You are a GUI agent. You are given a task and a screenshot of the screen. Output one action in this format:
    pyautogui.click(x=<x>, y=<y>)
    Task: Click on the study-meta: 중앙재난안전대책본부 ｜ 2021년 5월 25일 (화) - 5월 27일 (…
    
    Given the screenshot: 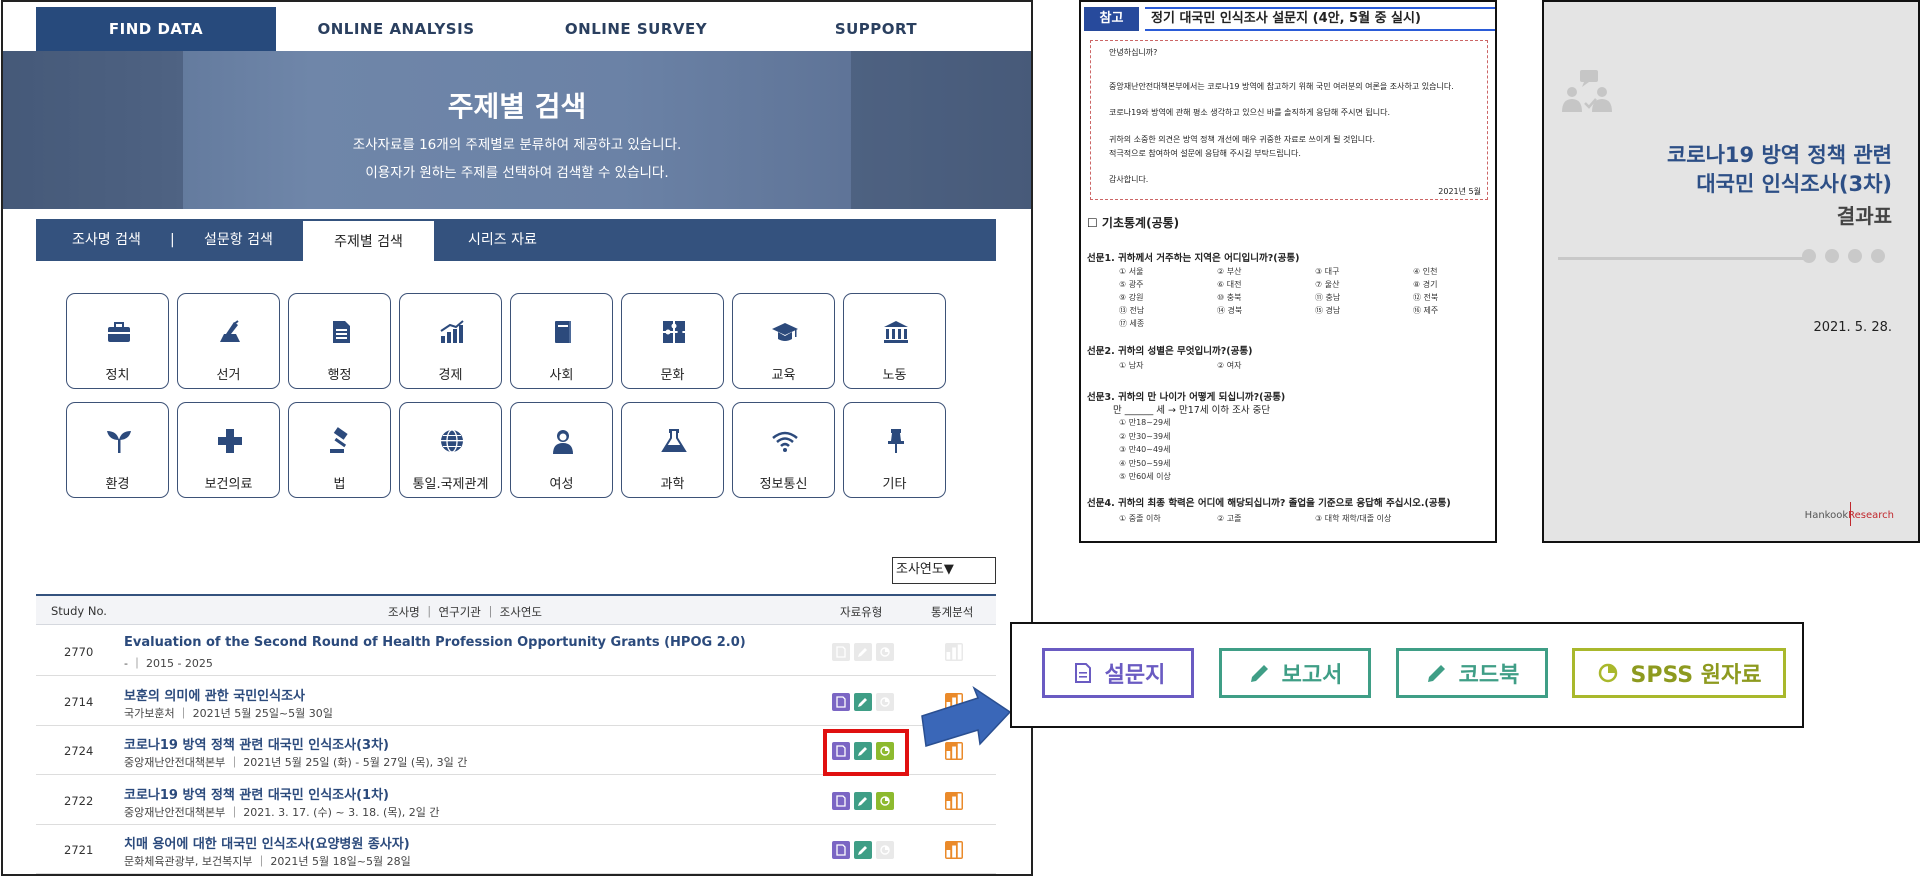 What is the action you would take?
    pyautogui.click(x=296, y=762)
    